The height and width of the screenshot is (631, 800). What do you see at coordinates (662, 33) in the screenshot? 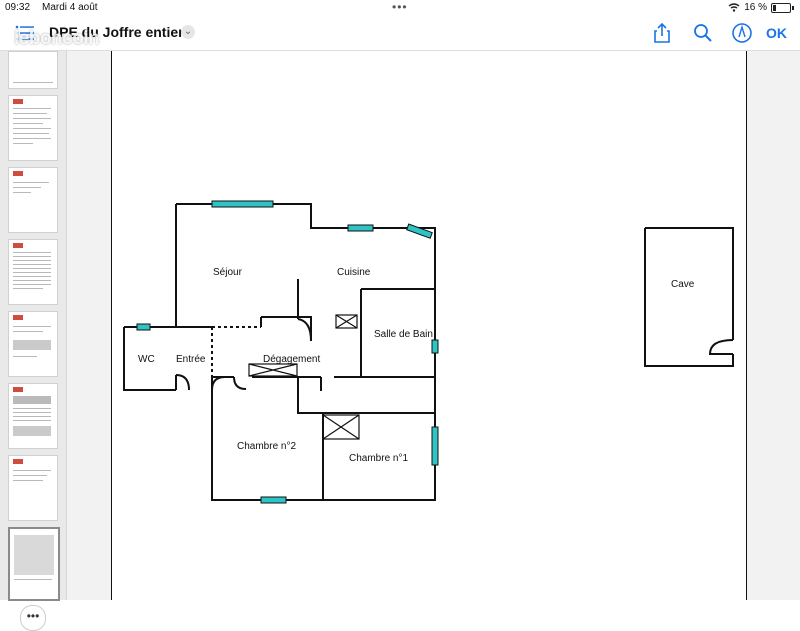
I see `share-icon` at bounding box center [662, 33].